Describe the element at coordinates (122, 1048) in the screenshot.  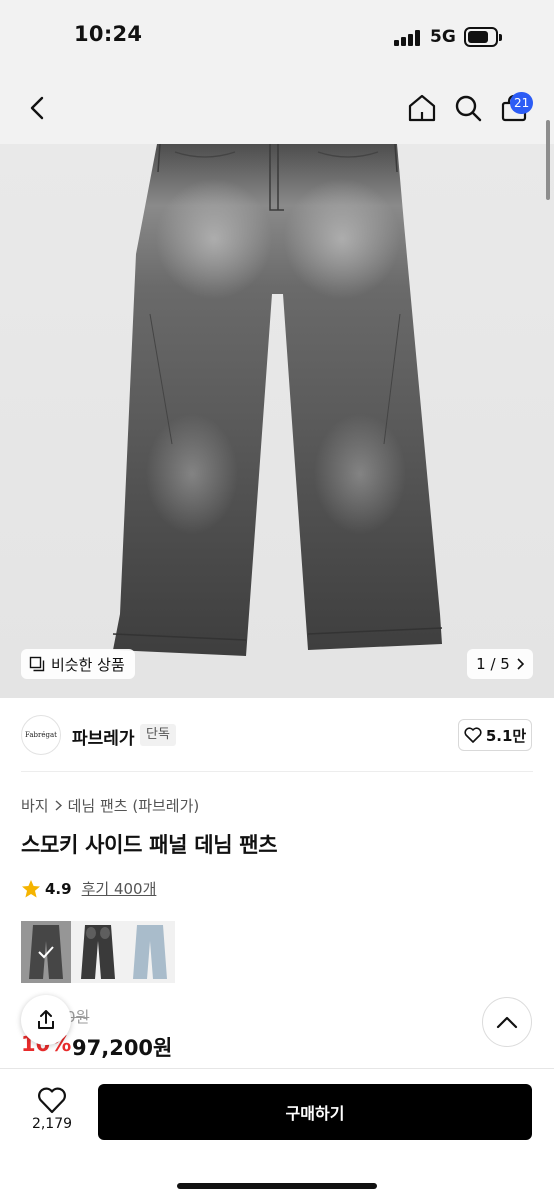
I see `sale-price: 97,200원` at that location.